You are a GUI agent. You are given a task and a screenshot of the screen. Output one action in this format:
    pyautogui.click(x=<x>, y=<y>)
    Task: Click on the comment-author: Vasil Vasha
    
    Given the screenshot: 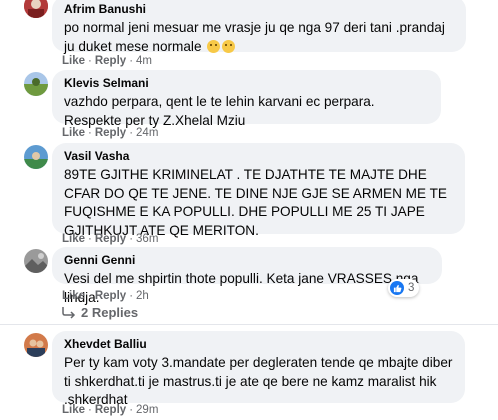 What is the action you would take?
    pyautogui.click(x=258, y=156)
    